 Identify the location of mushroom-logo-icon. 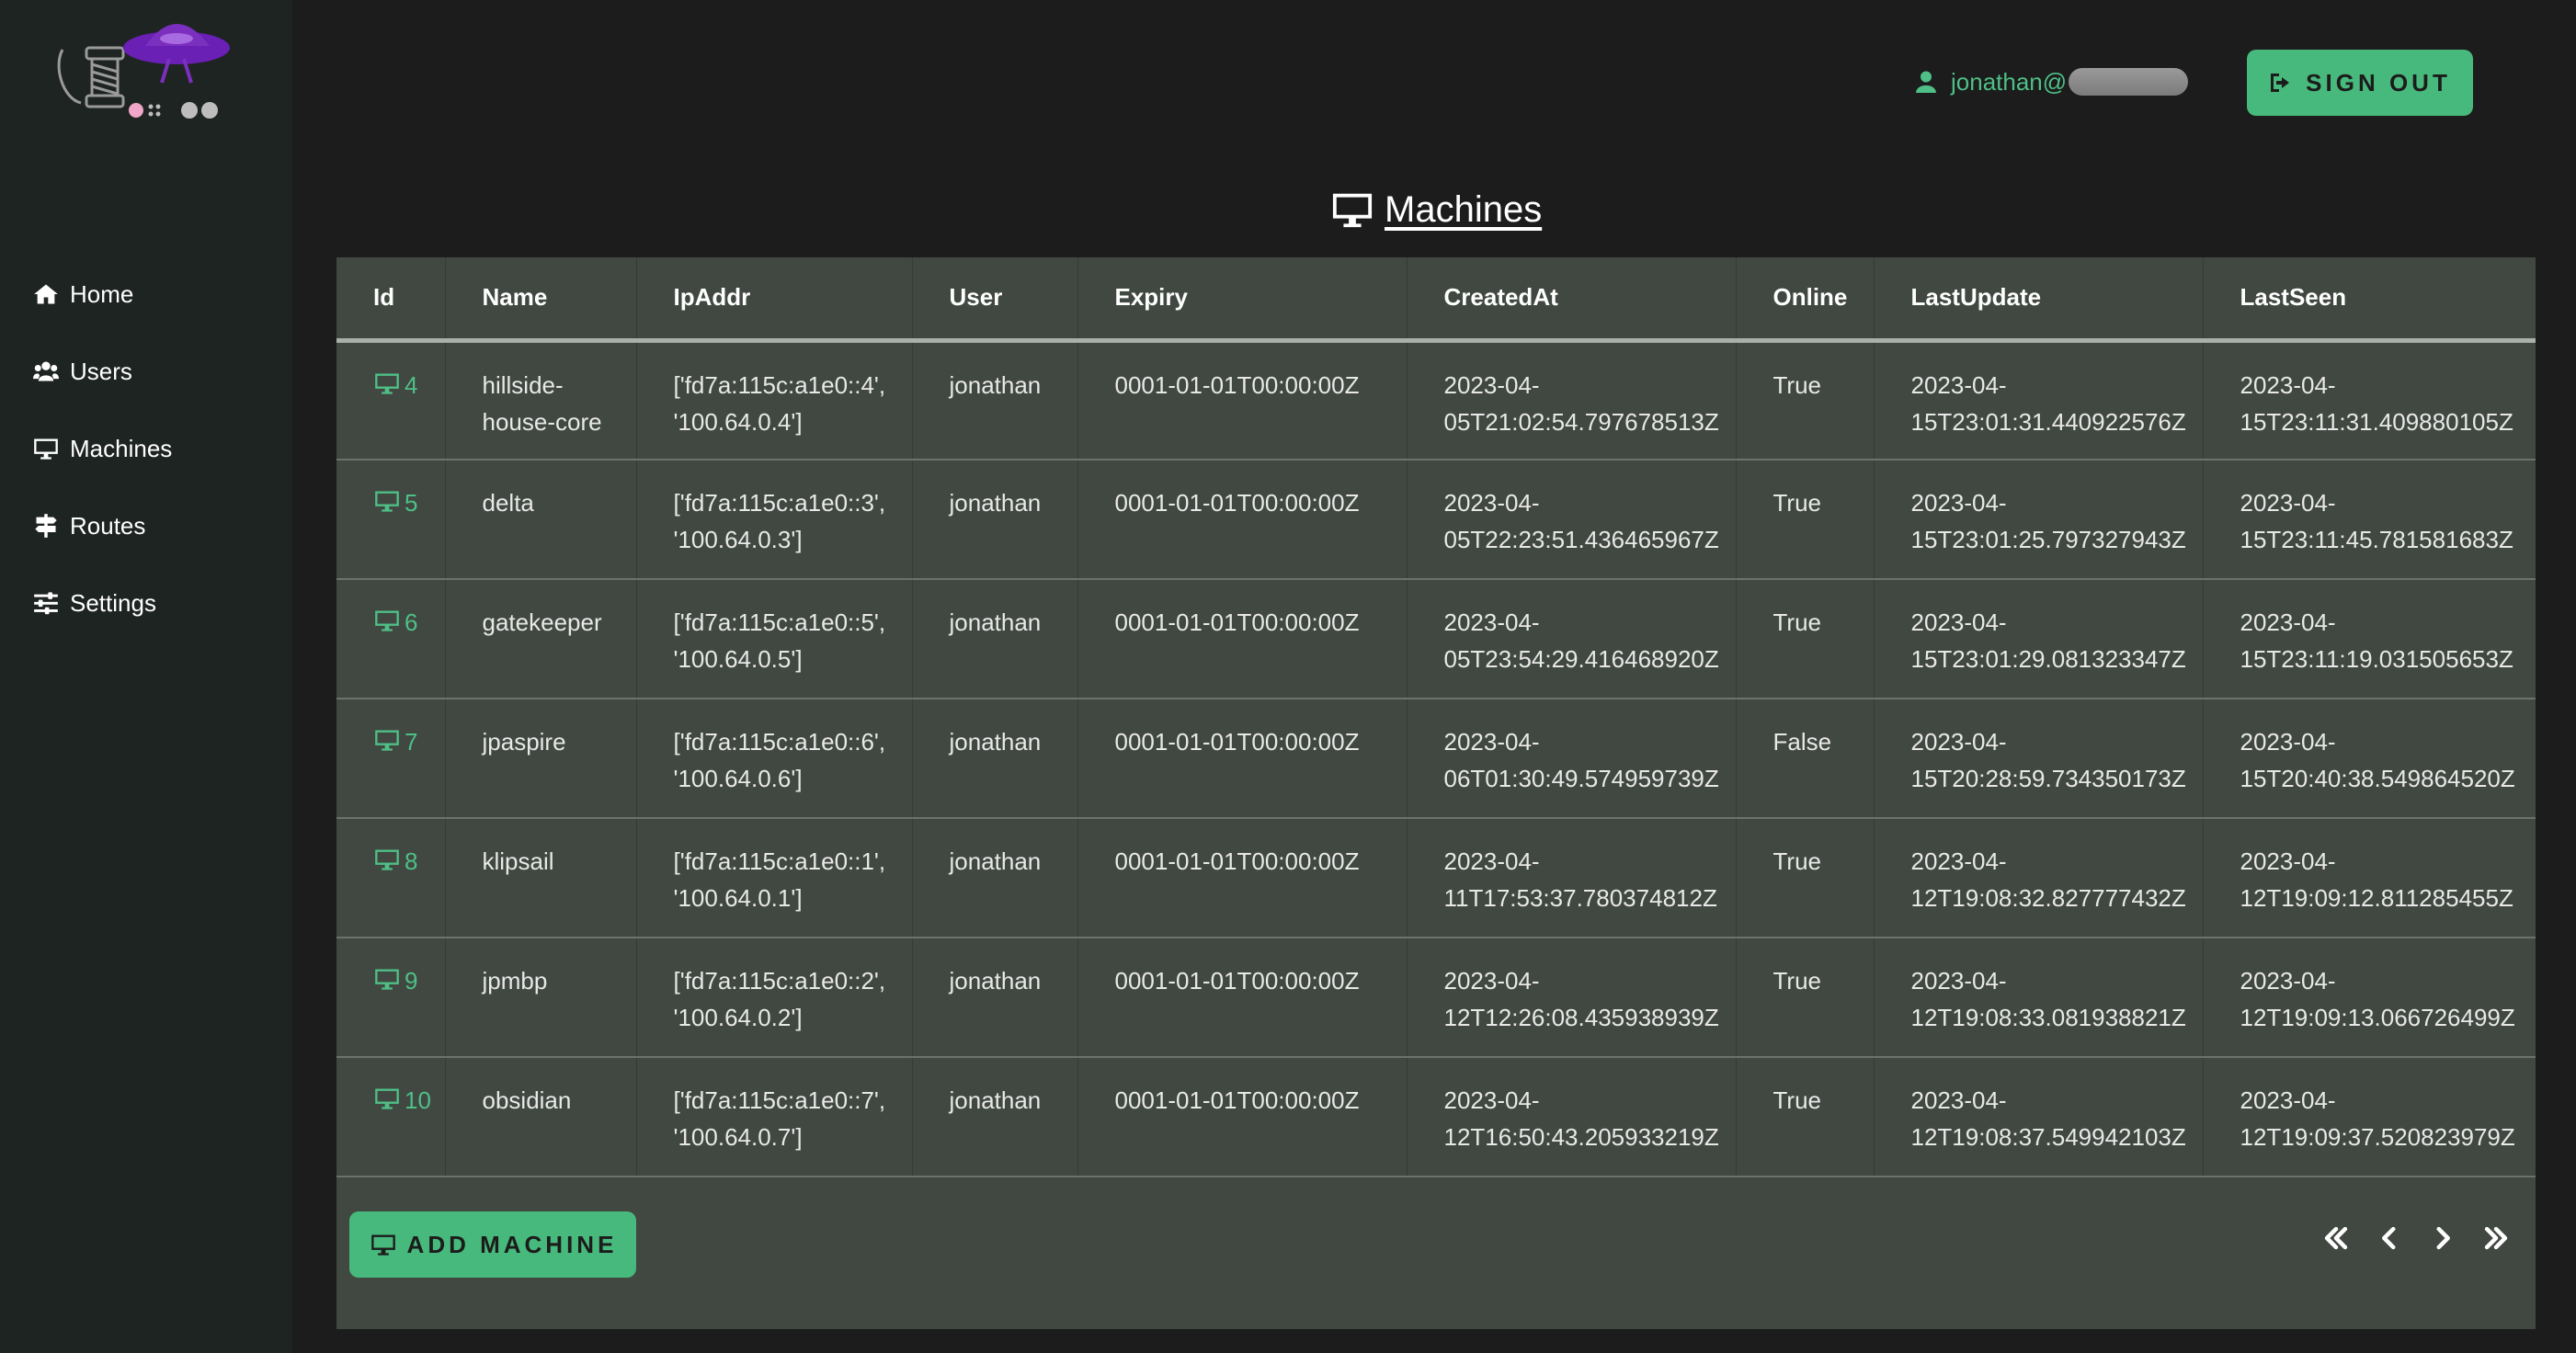
(143, 71).